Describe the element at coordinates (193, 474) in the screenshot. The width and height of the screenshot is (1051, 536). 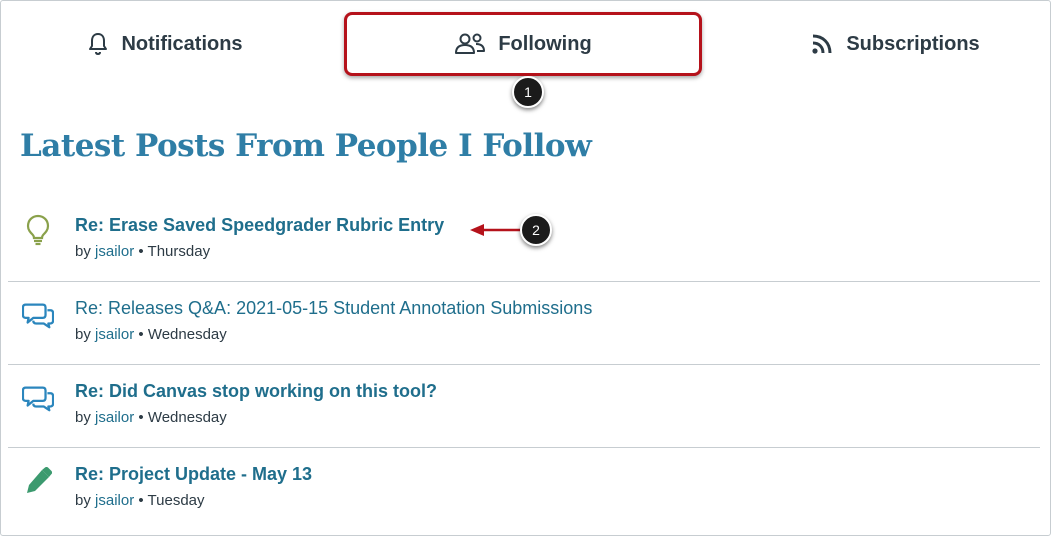
I see `post-title-link: Re: Project Update - May 13` at that location.